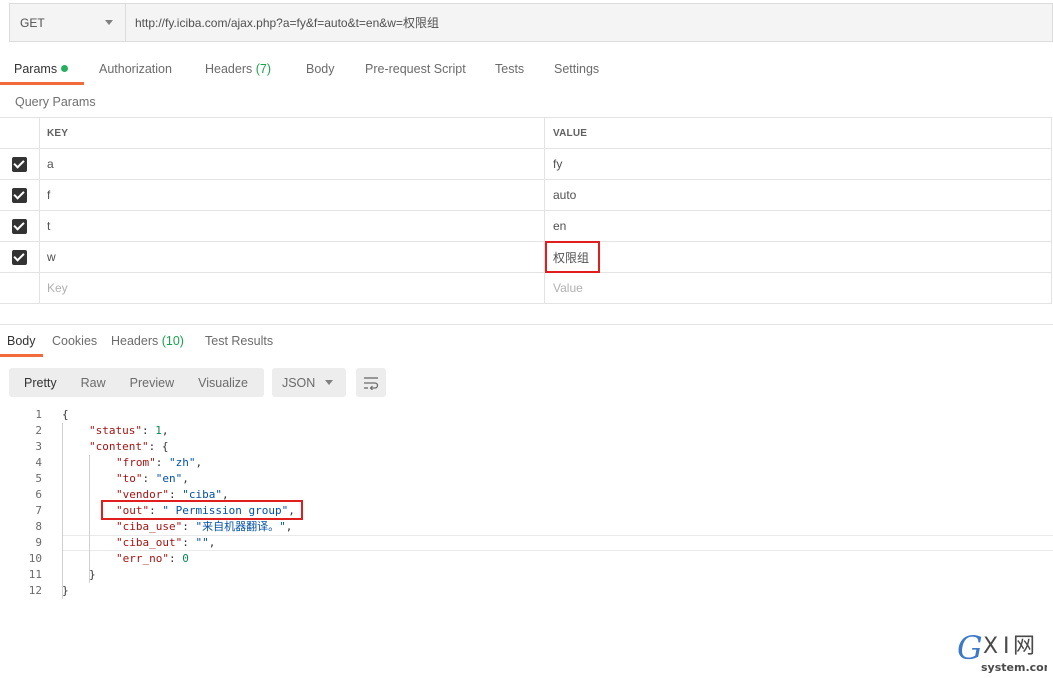 This screenshot has height=678, width=1053. I want to click on code-line: 1{, so click(526, 415).